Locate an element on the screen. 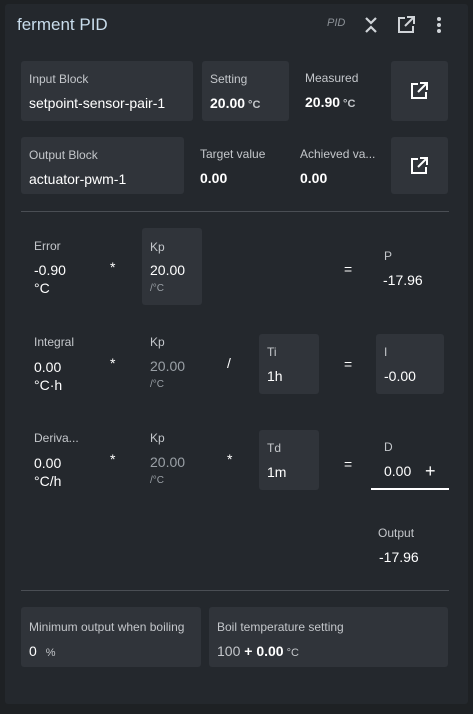 The width and height of the screenshot is (473, 714). ti-label: Ti is located at coordinates (272, 352).